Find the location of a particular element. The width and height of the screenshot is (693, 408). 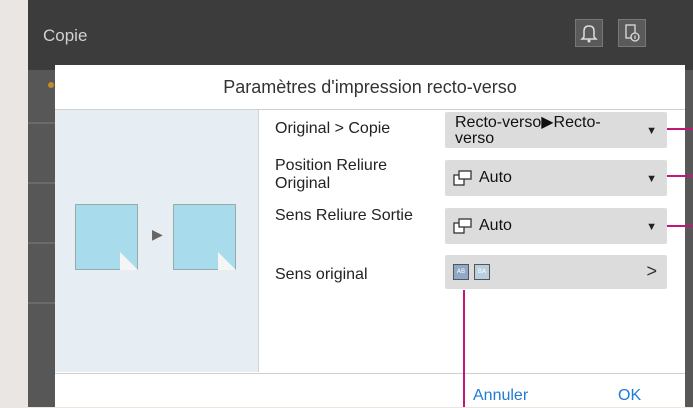

source-document-icon is located at coordinates (106, 237).